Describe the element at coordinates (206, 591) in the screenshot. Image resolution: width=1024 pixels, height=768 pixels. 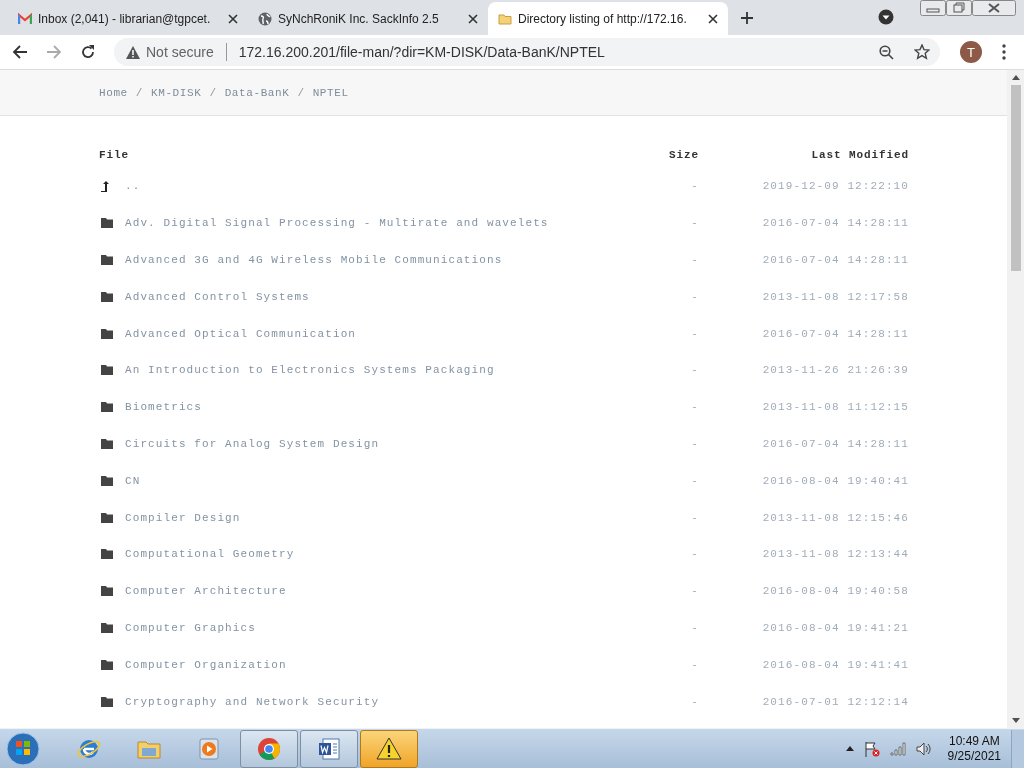
I see `folder-link: Computer Architecture` at that location.